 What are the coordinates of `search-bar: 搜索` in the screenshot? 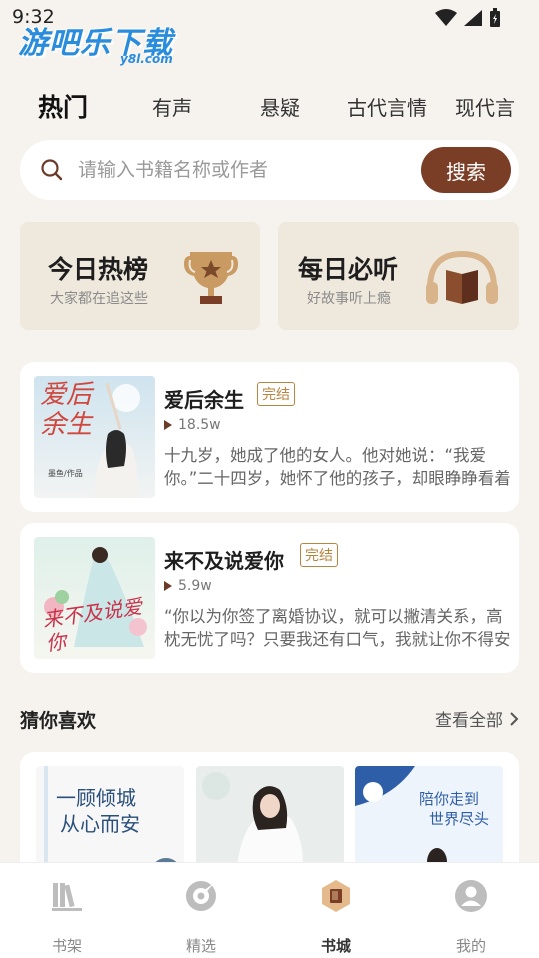 It's located at (269, 170).